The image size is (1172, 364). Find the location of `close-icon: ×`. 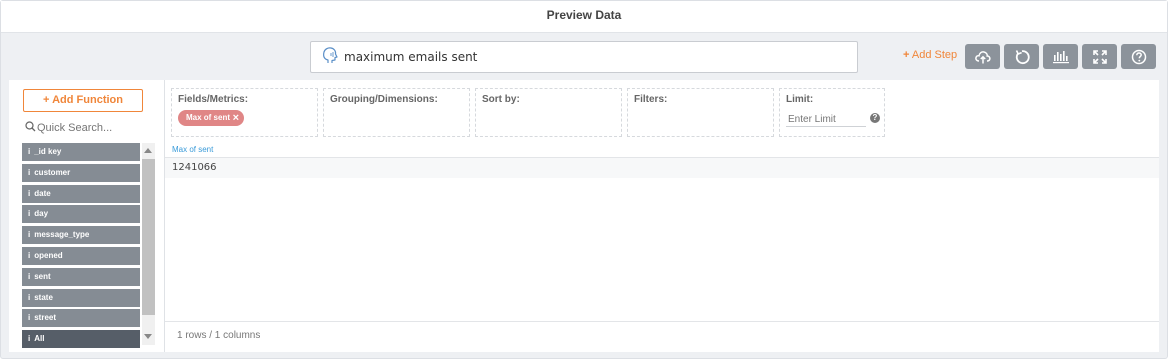

close-icon: × is located at coordinates (236, 118).